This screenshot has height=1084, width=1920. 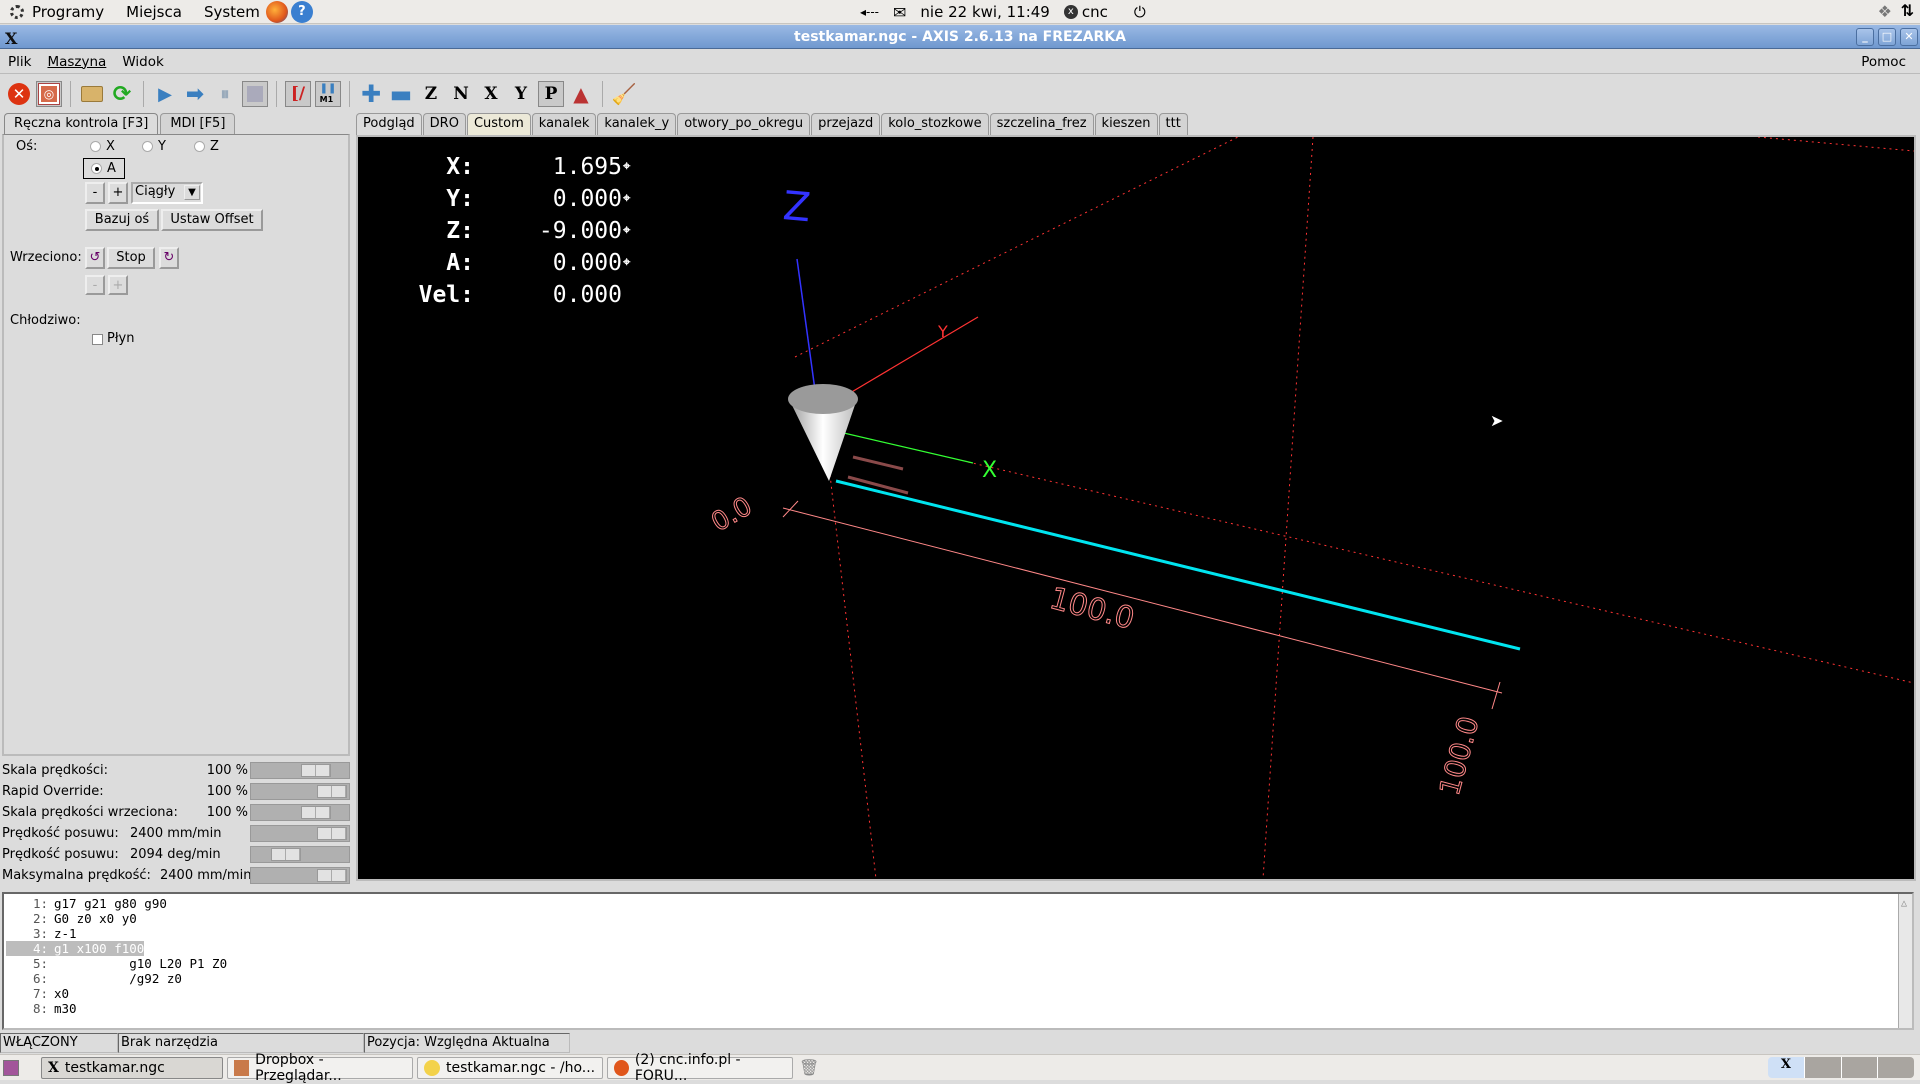 What do you see at coordinates (935, 124) in the screenshot?
I see `tab-kolo-stozkowe: kolo_stozkowe` at bounding box center [935, 124].